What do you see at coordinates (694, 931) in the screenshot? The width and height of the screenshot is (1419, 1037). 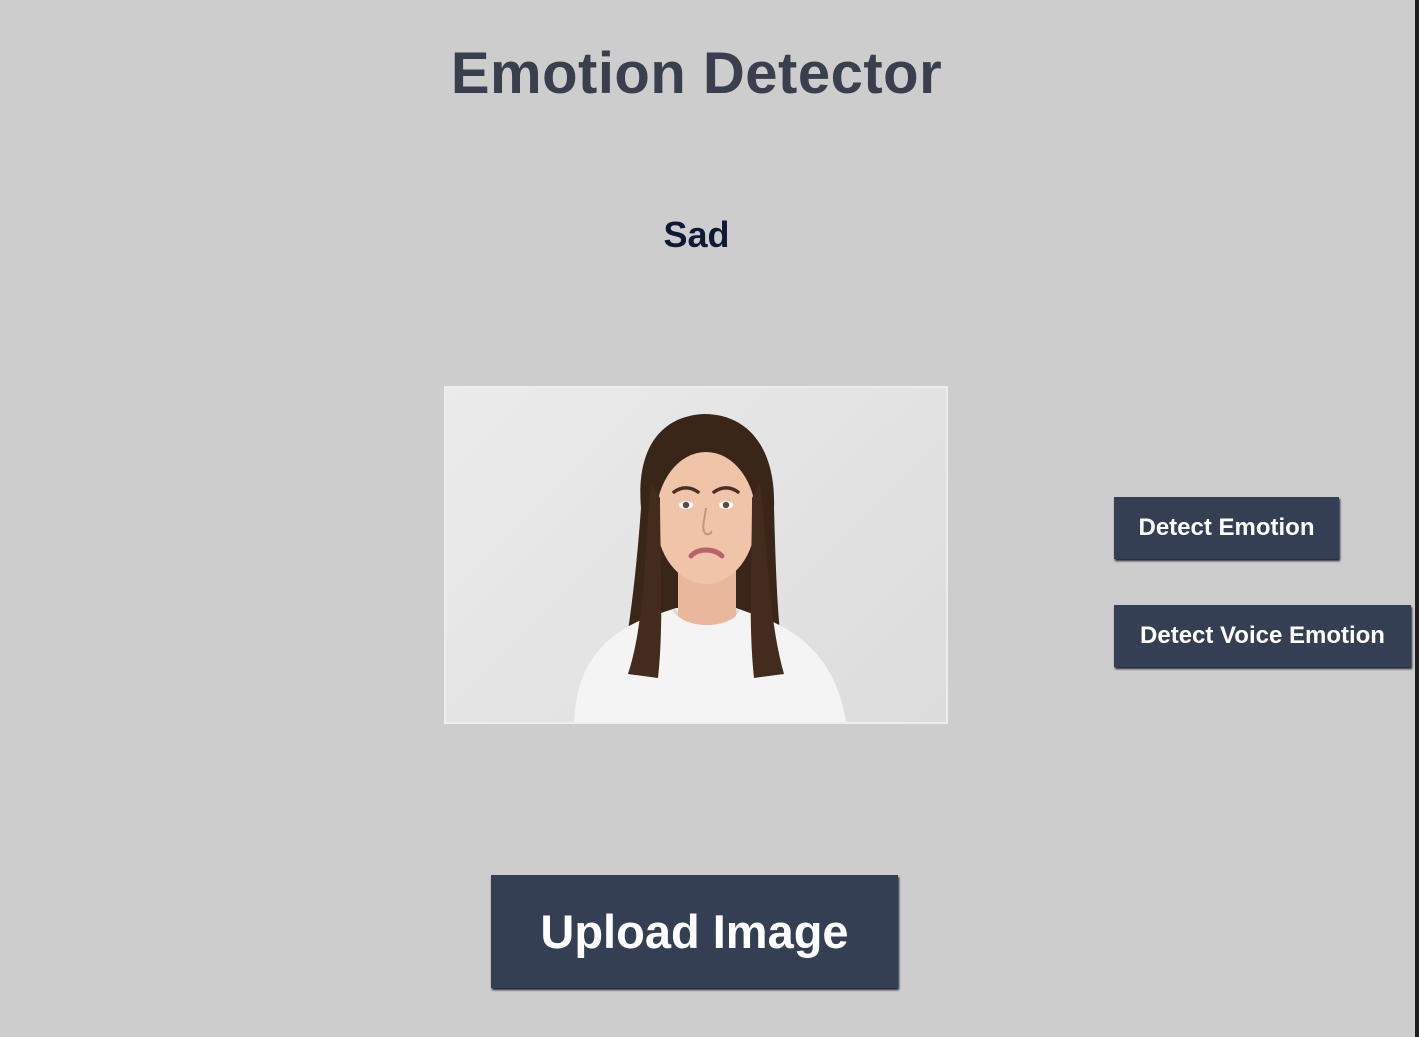 I see `upload-image-button: Upload Image` at bounding box center [694, 931].